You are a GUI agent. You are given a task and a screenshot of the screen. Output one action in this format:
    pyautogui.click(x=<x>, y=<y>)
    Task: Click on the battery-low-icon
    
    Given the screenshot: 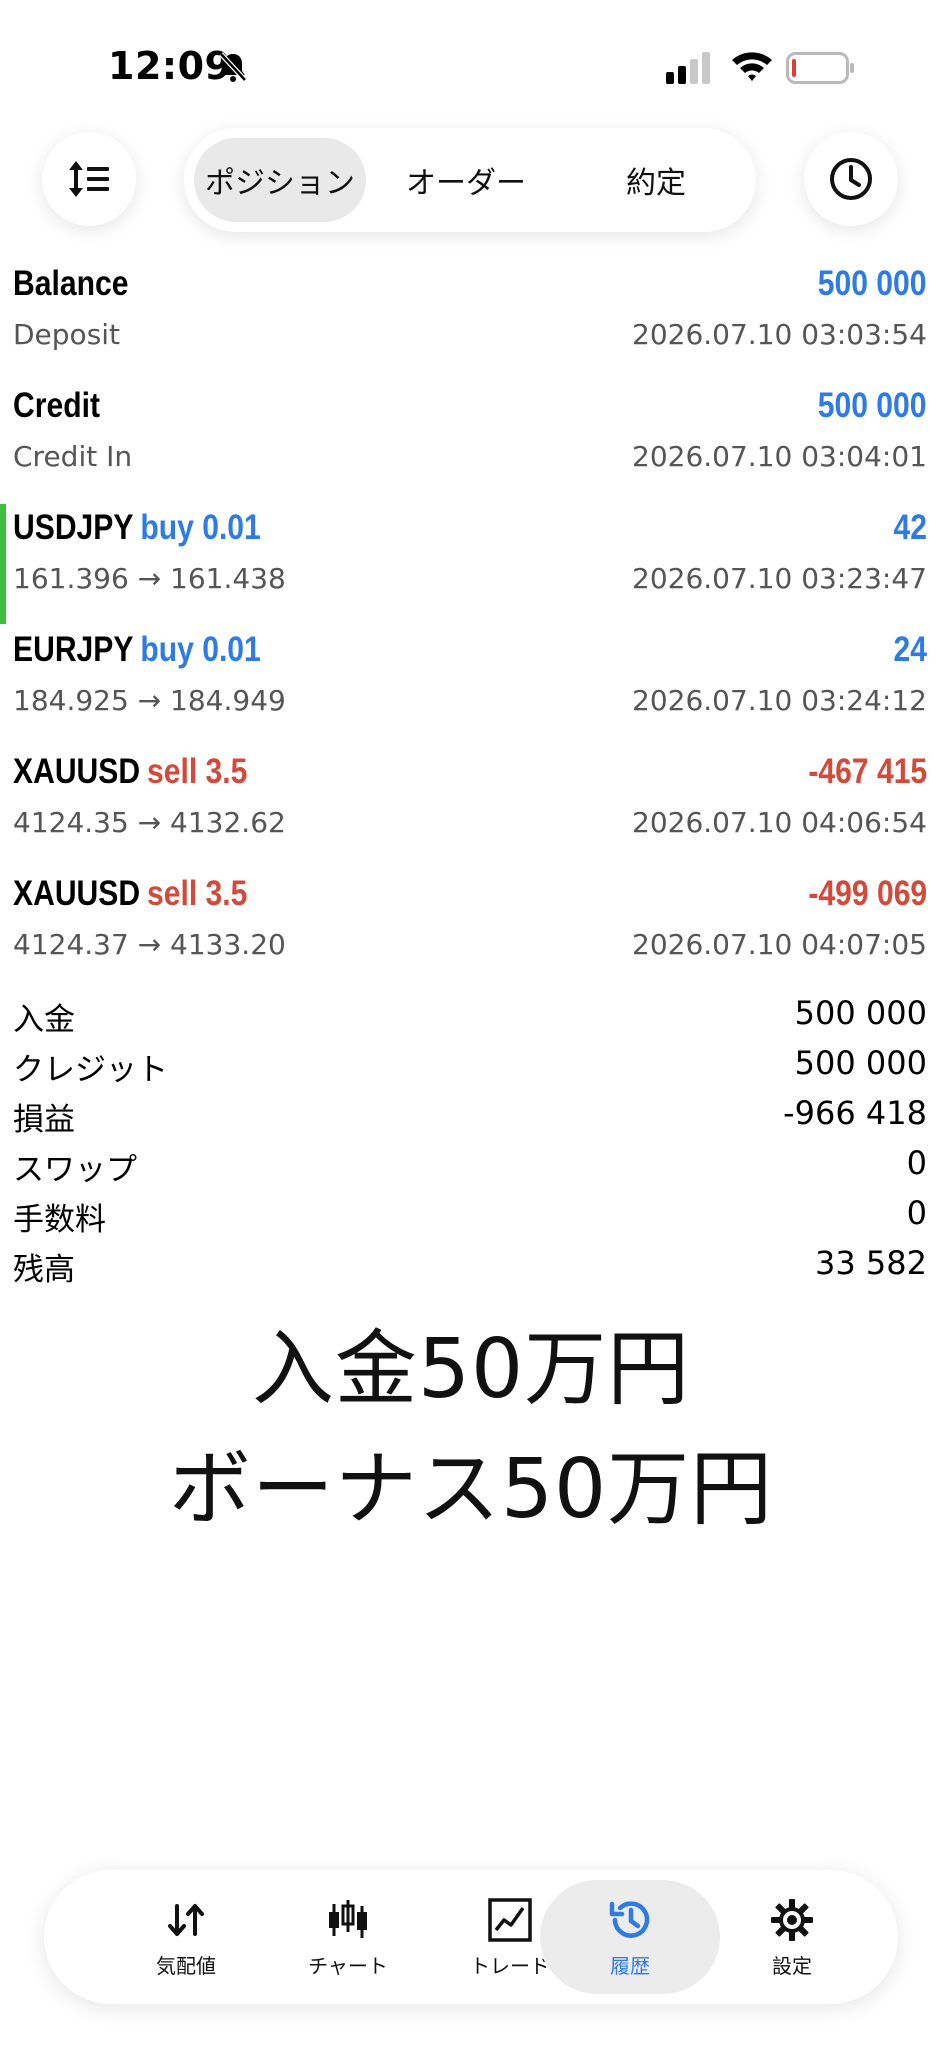 What is the action you would take?
    pyautogui.click(x=820, y=68)
    